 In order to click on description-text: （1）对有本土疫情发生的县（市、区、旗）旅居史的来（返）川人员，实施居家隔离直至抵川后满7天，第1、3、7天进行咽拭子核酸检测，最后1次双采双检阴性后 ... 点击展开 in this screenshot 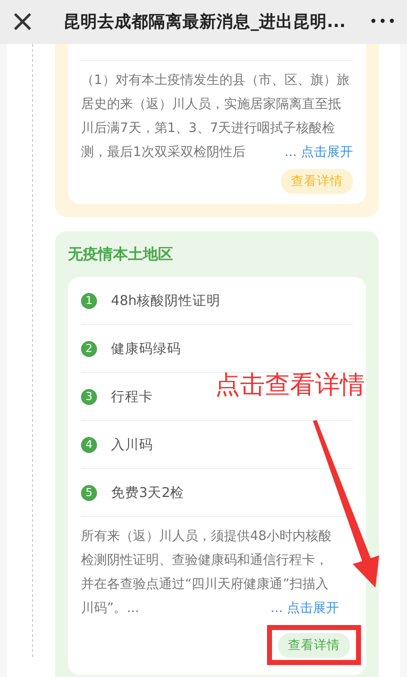, I will do `click(217, 117)`.